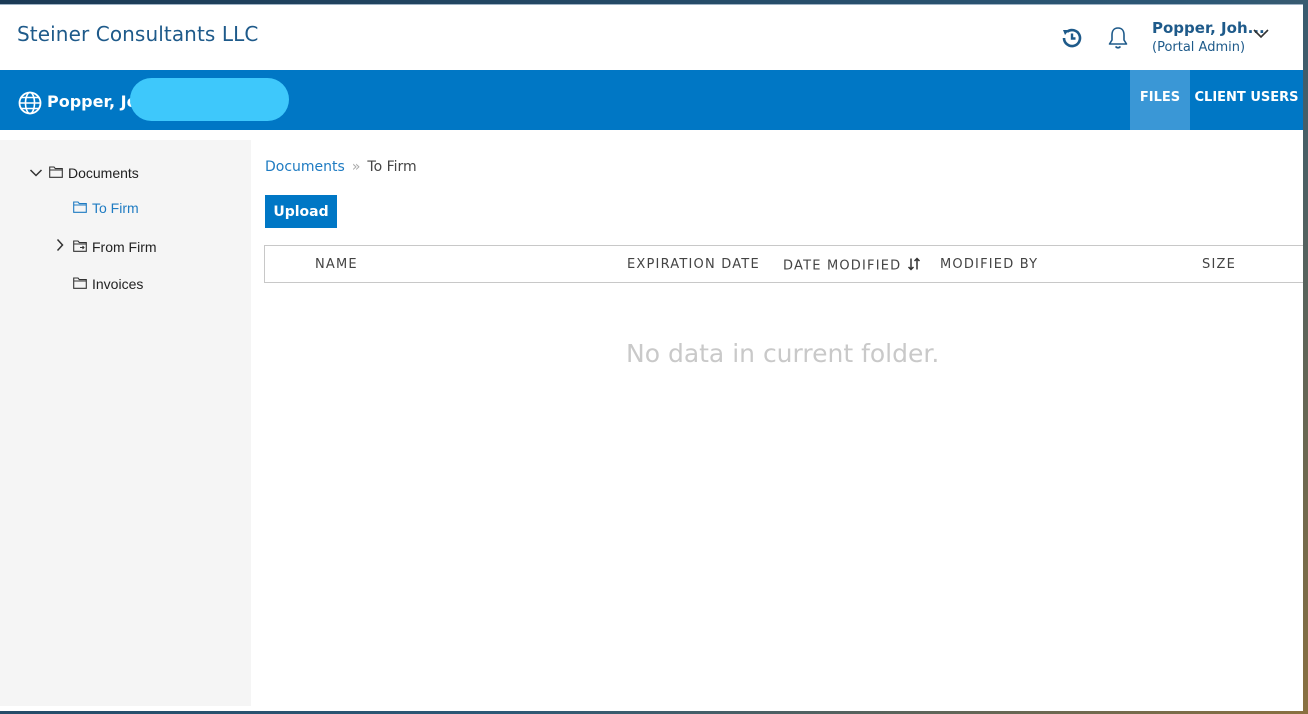 The width and height of the screenshot is (1308, 714). Describe the element at coordinates (914, 266) in the screenshot. I see `sort-icon` at that location.